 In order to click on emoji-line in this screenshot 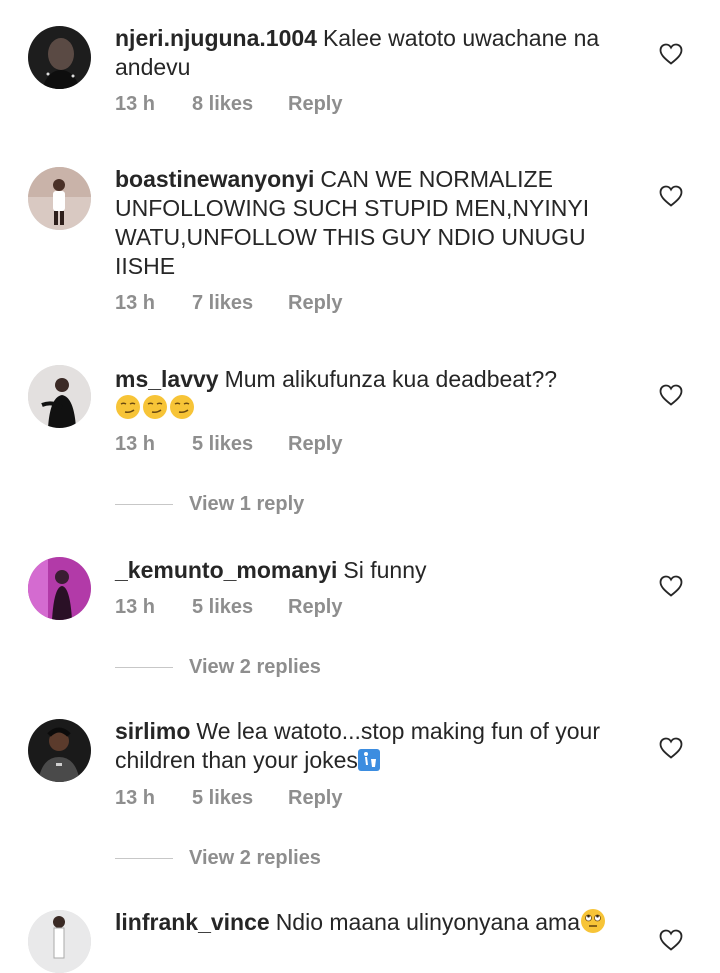, I will do `click(155, 408)`.